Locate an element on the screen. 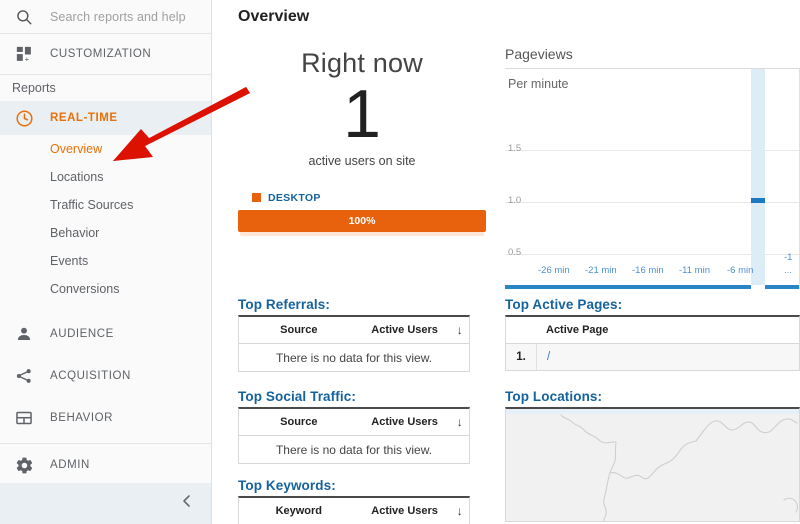 The width and height of the screenshot is (800, 524). y-axis-tick: 1.0 is located at coordinates (515, 200).